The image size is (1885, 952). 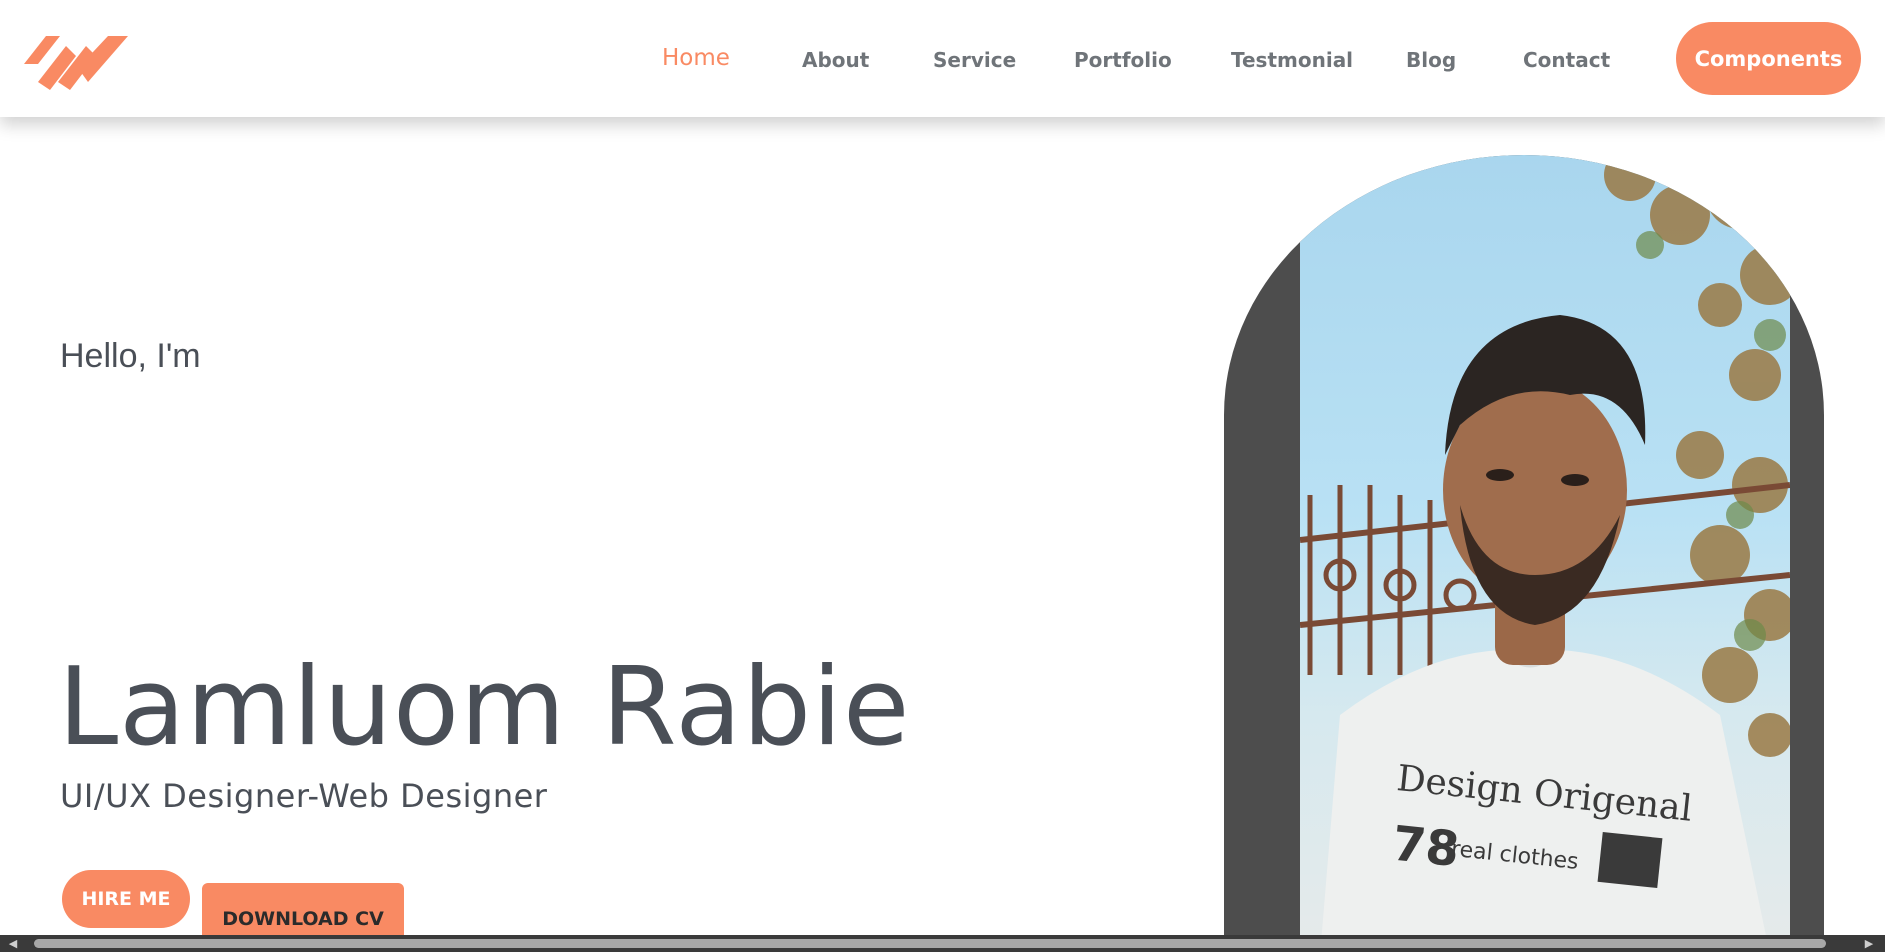 I want to click on hero-greeting: Hello, I'm, so click(x=130, y=356).